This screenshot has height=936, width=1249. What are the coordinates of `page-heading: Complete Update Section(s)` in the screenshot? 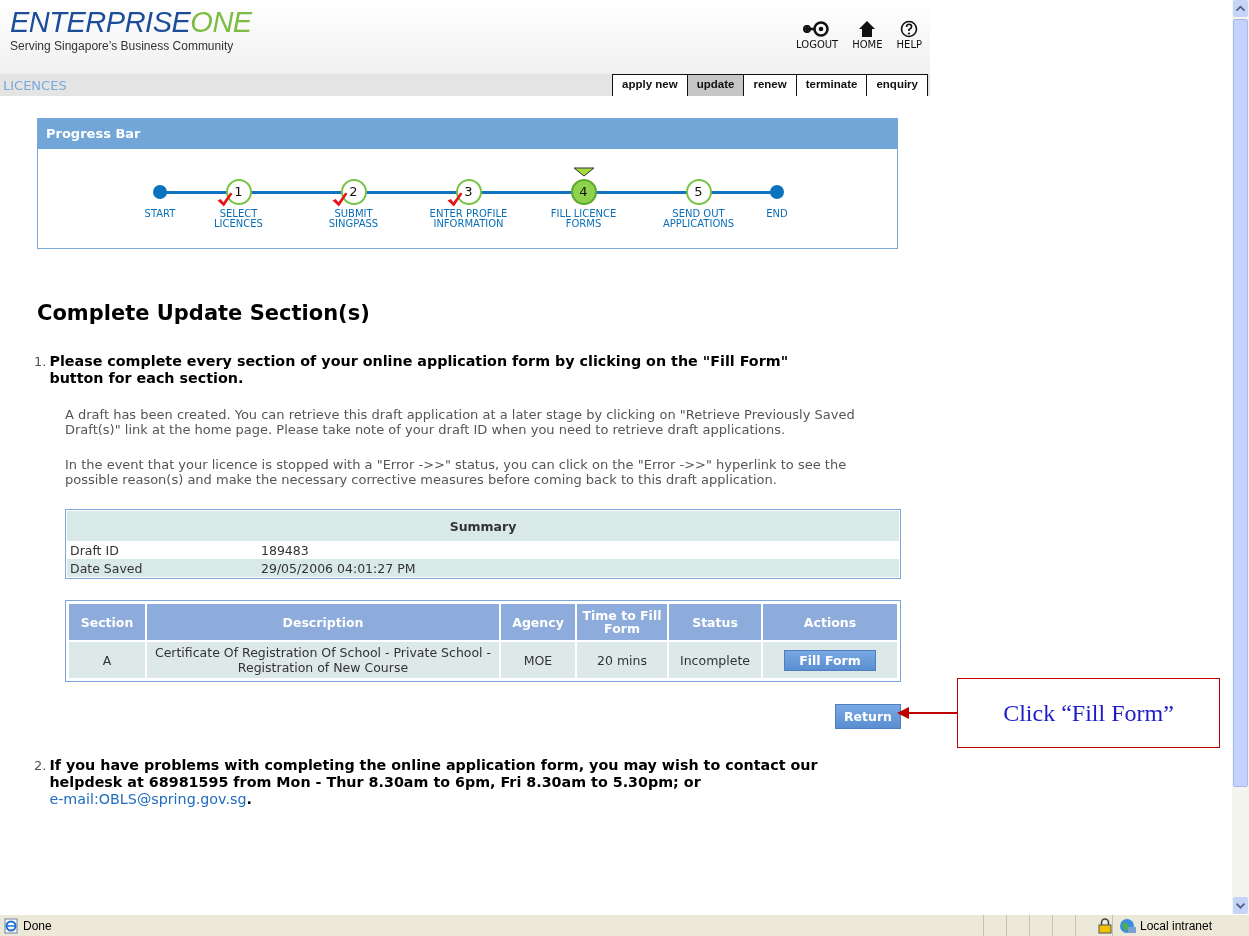 It's located at (204, 313).